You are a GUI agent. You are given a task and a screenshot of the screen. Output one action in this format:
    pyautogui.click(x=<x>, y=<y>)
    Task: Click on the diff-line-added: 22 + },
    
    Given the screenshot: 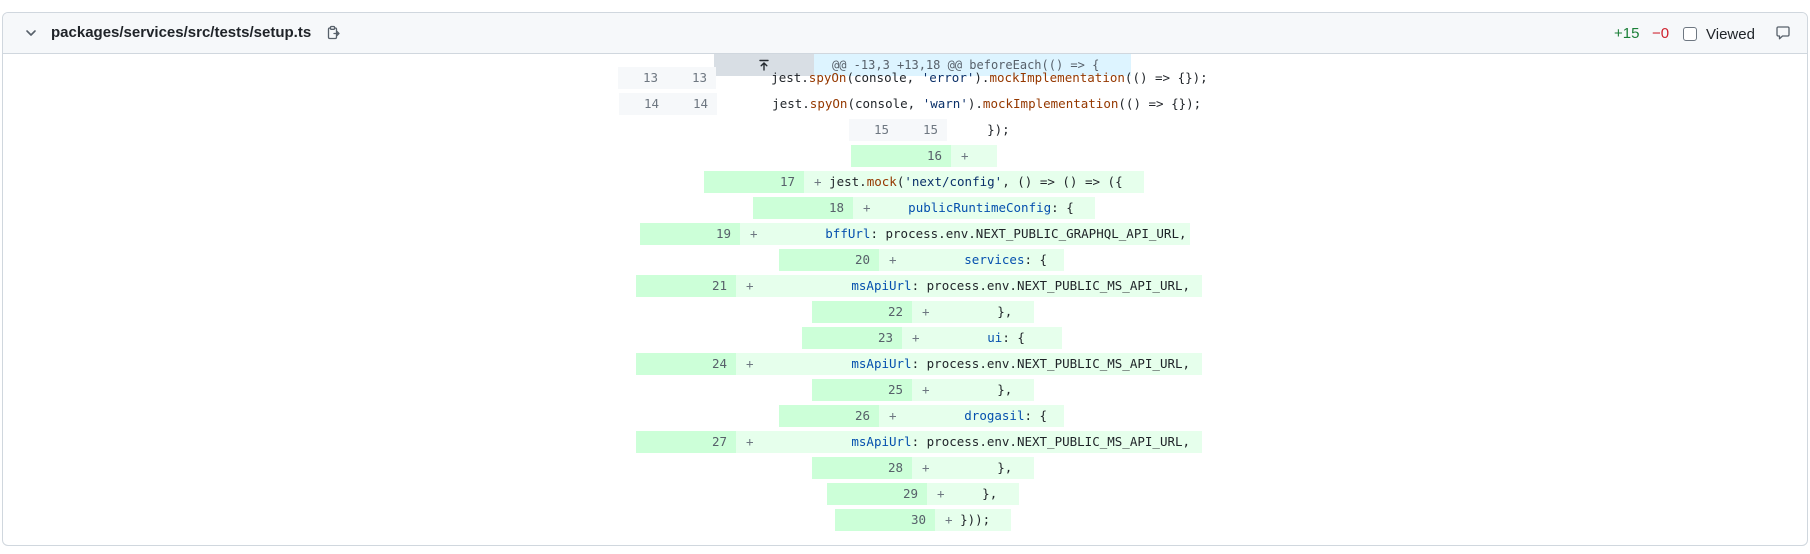 What is the action you would take?
    pyautogui.click(x=923, y=312)
    